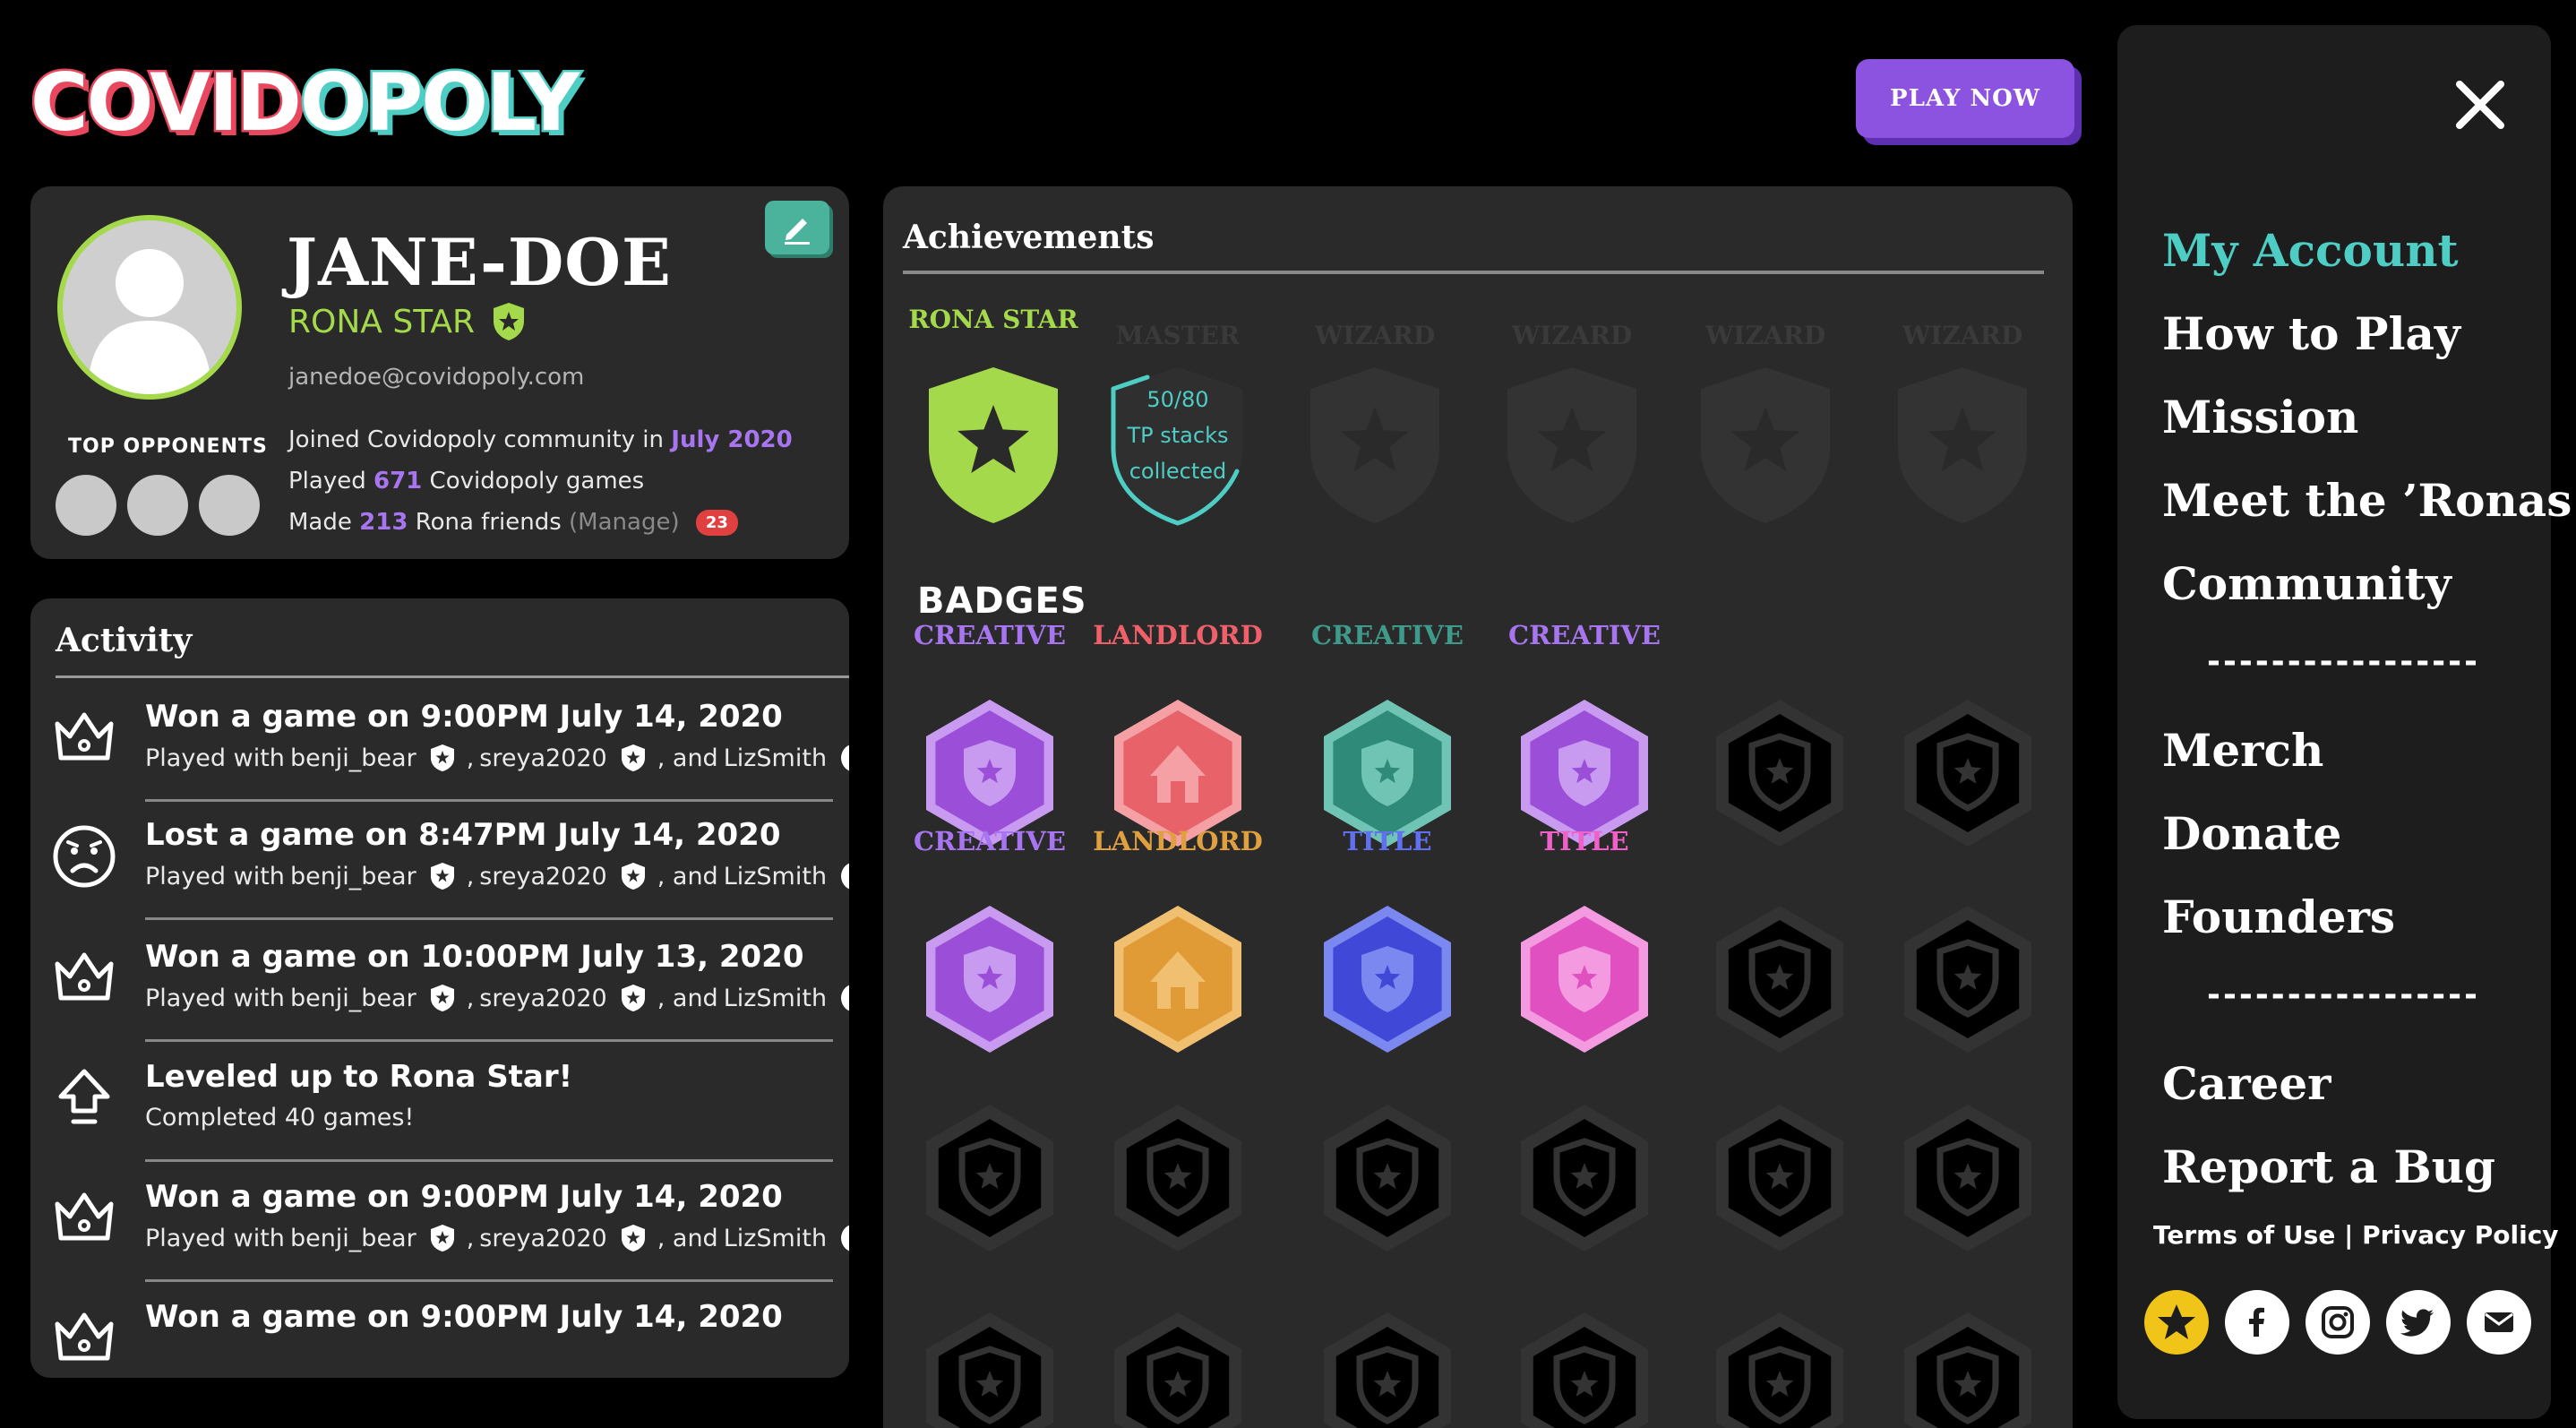 Image resolution: width=2576 pixels, height=1428 pixels. Describe the element at coordinates (845, 998) in the screenshot. I see `unknown-player-icon: ?` at that location.